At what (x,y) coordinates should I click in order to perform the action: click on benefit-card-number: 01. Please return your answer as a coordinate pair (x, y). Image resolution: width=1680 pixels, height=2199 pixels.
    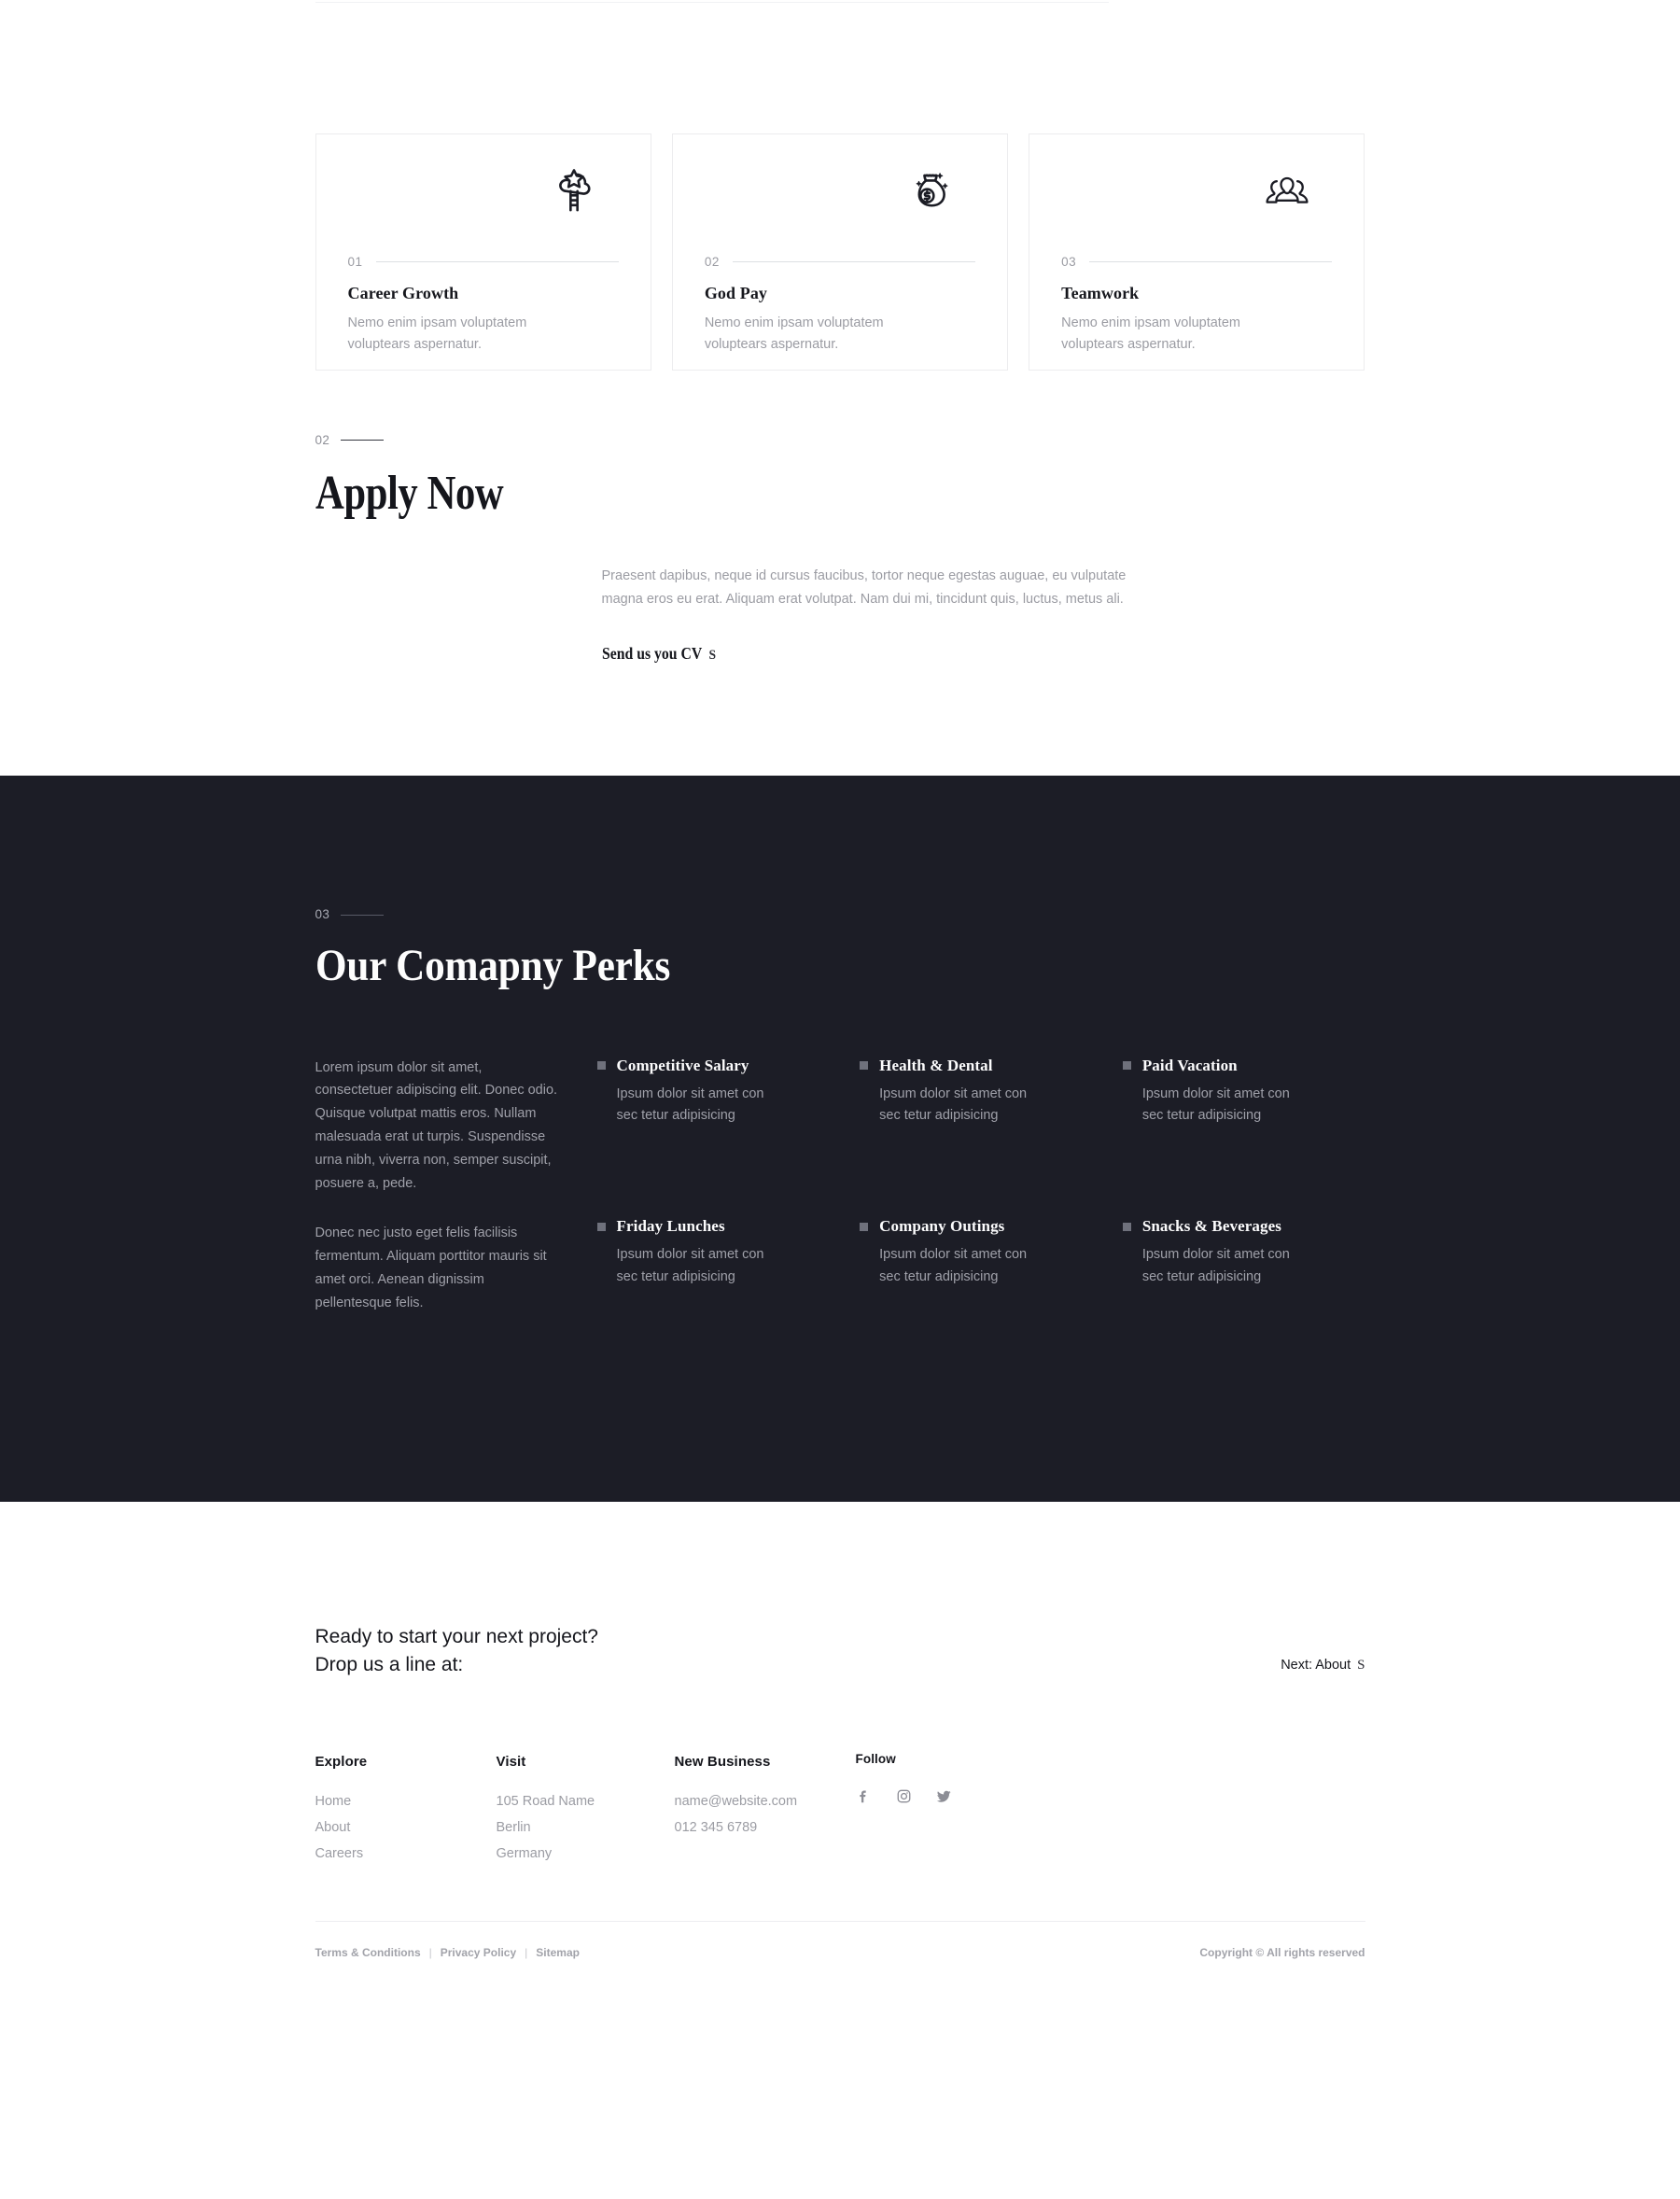
    Looking at the image, I should click on (355, 262).